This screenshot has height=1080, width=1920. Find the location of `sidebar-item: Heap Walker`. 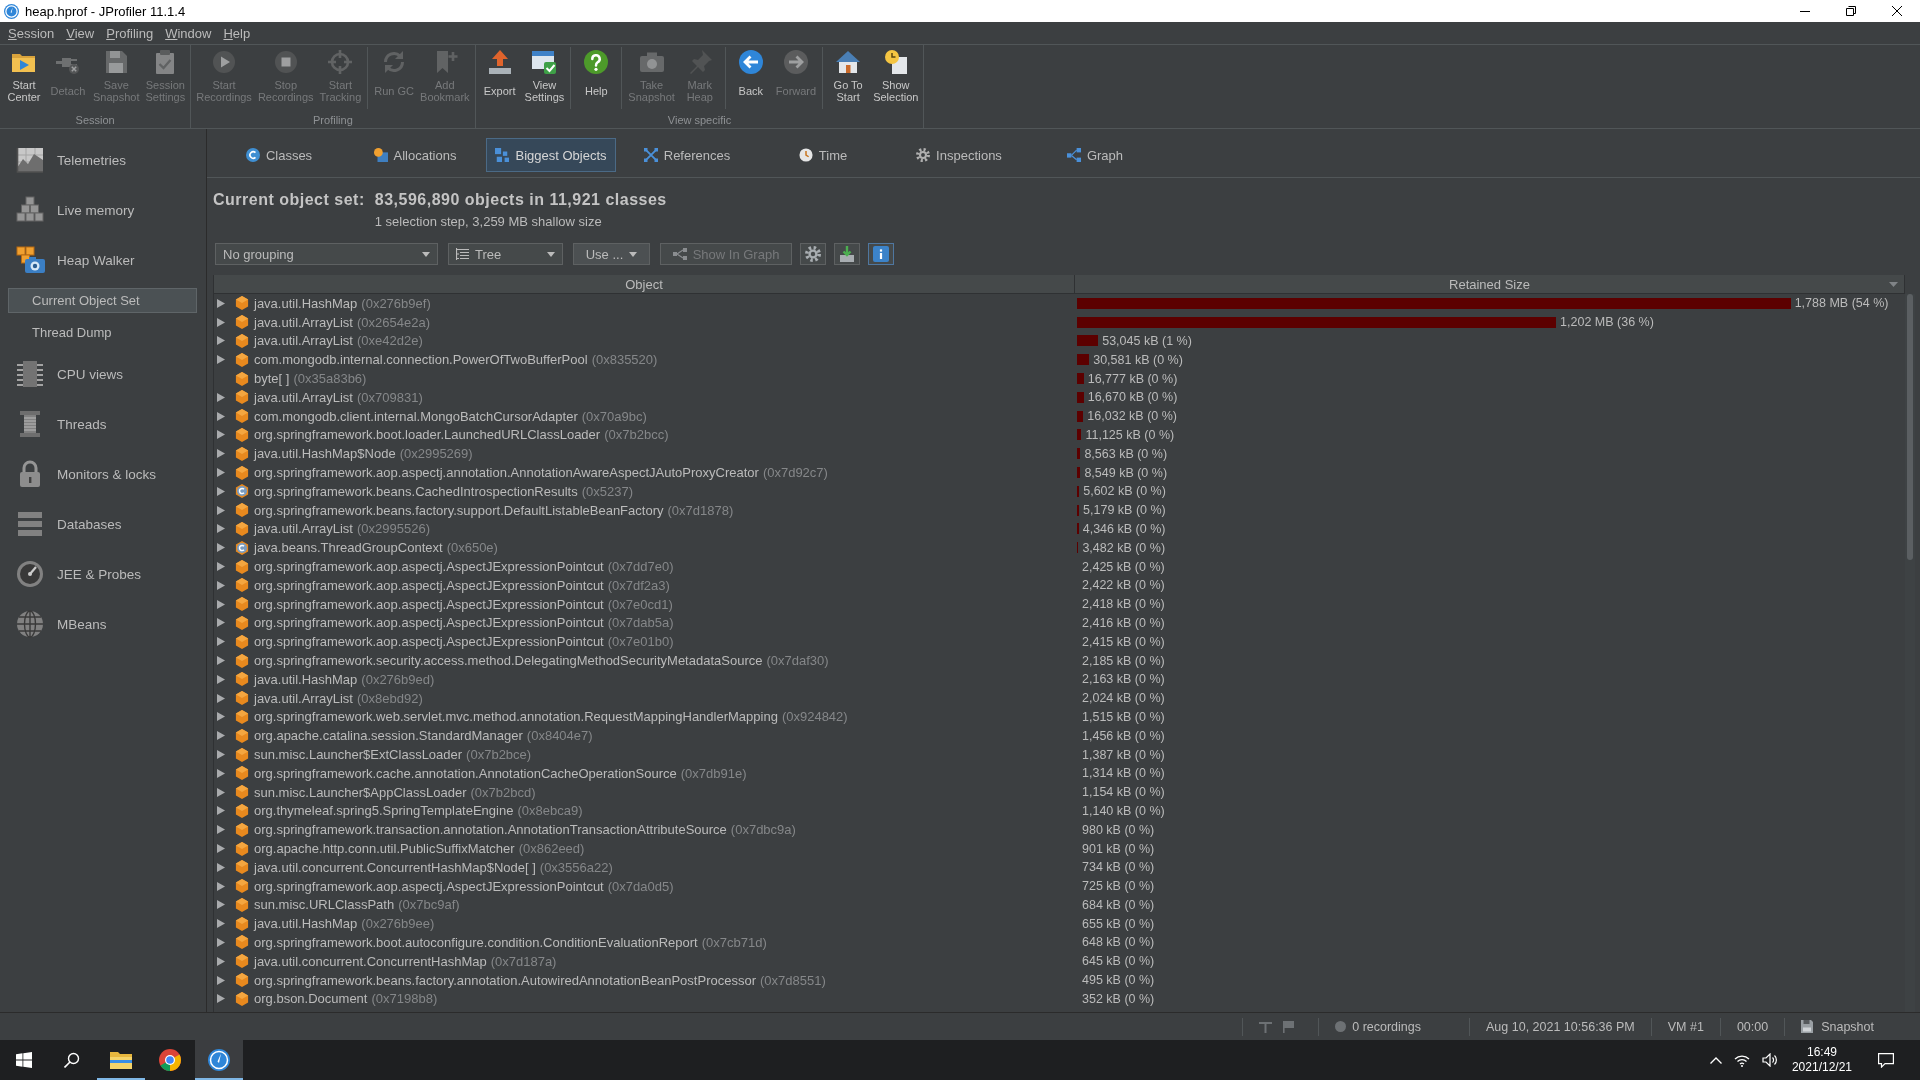

sidebar-item: Heap Walker is located at coordinates (103, 260).